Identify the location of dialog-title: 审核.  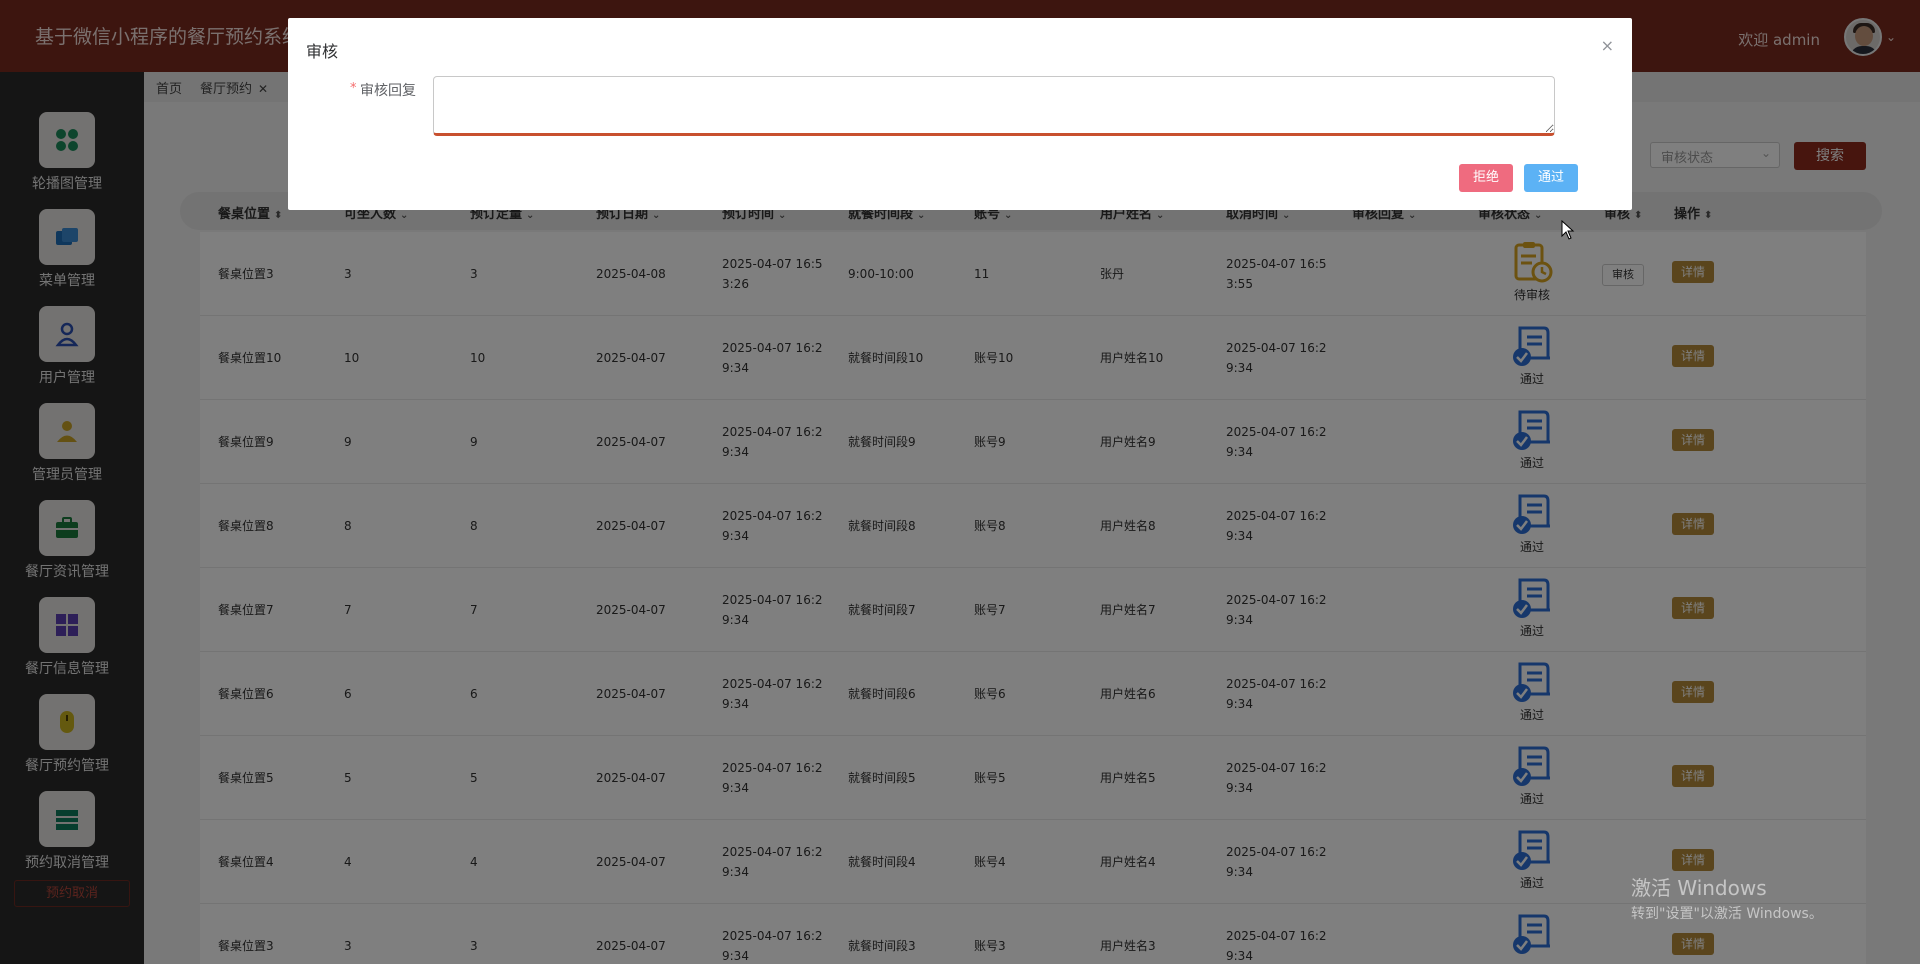
(322, 51).